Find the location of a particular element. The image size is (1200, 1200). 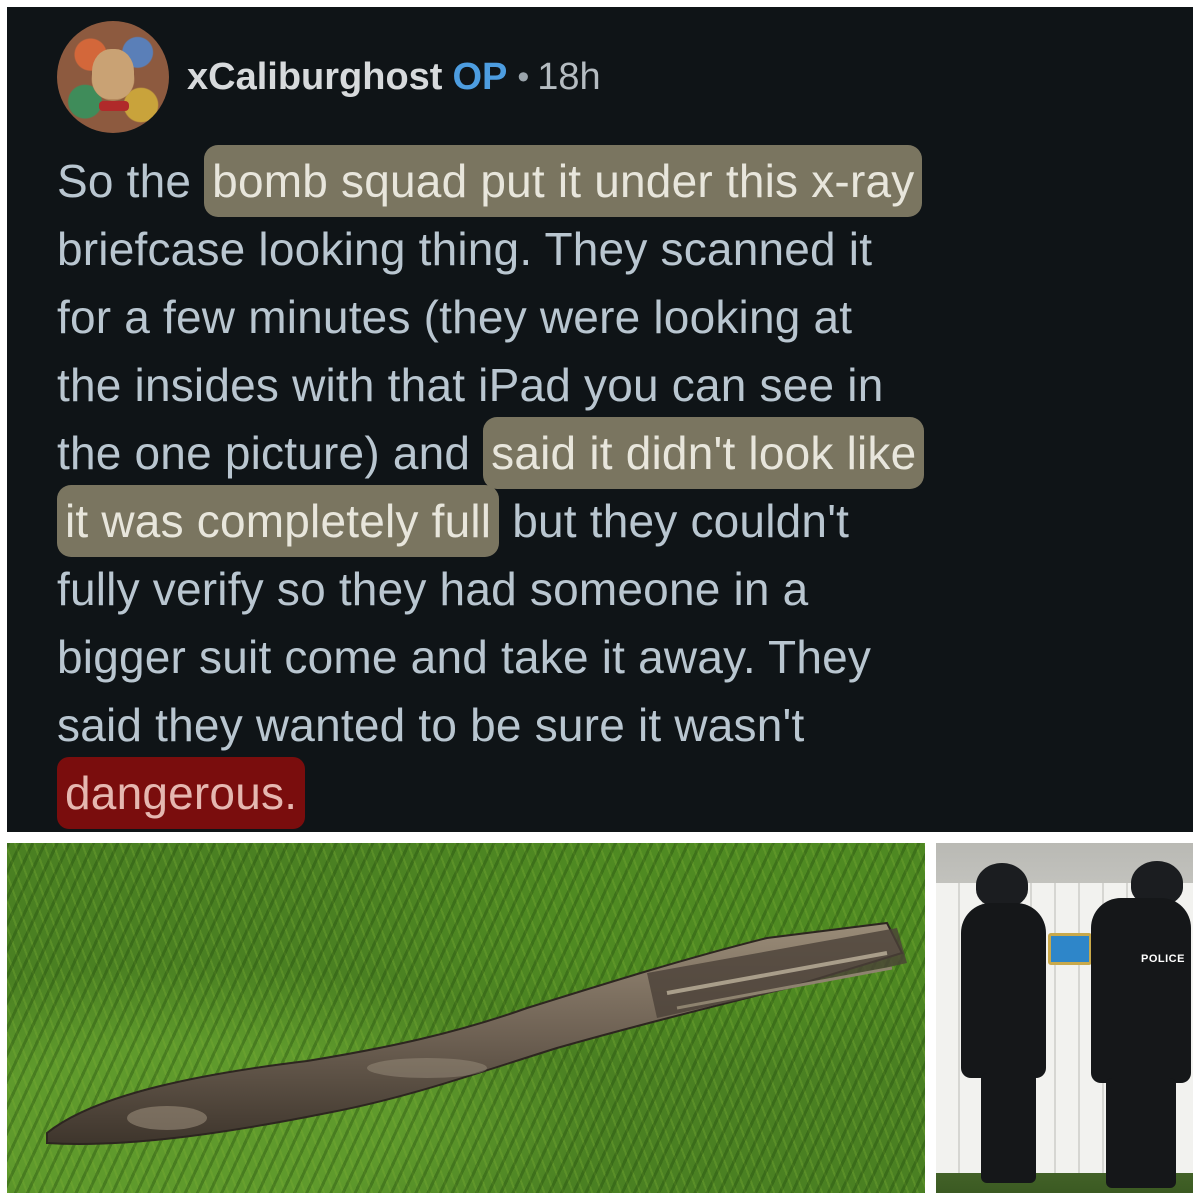

comment-header: xCaliburghost OP • 18h is located at coordinates (329, 77).